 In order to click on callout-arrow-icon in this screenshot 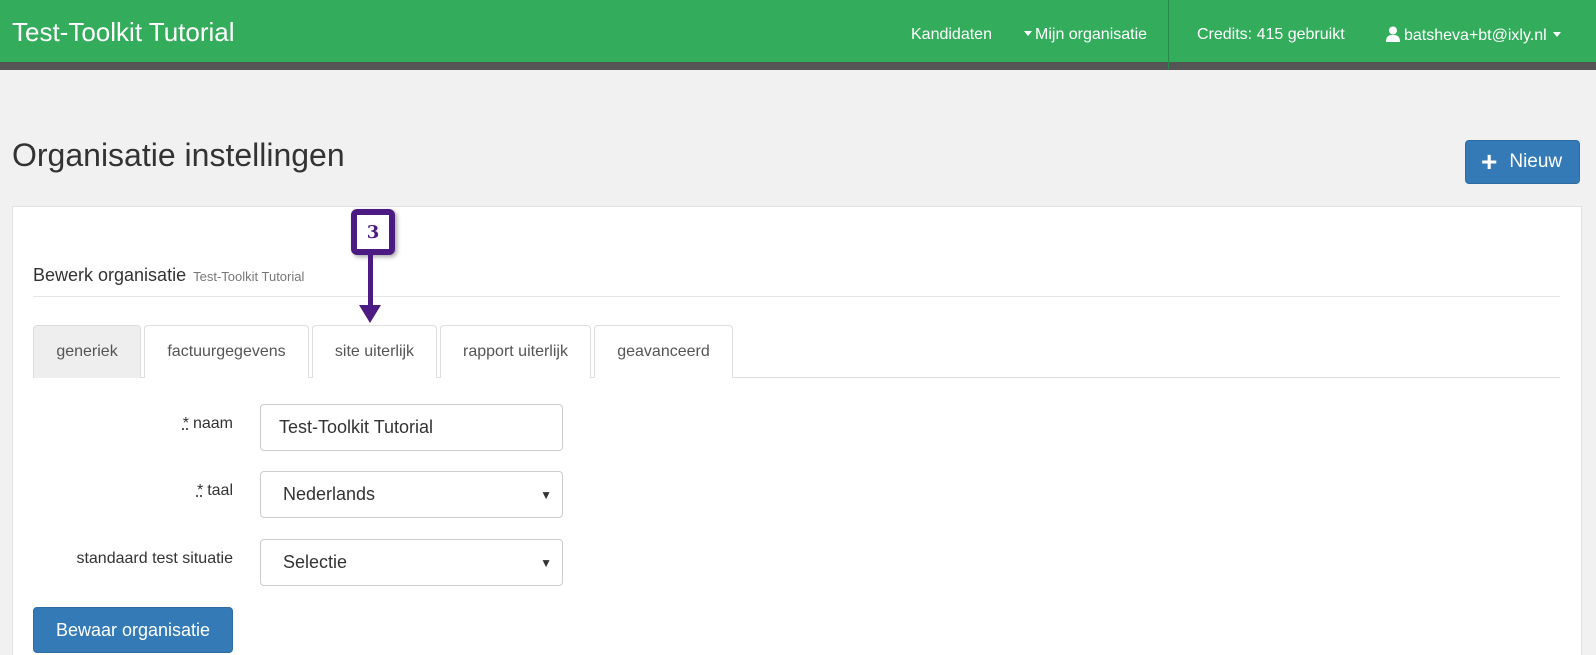, I will do `click(370, 314)`.